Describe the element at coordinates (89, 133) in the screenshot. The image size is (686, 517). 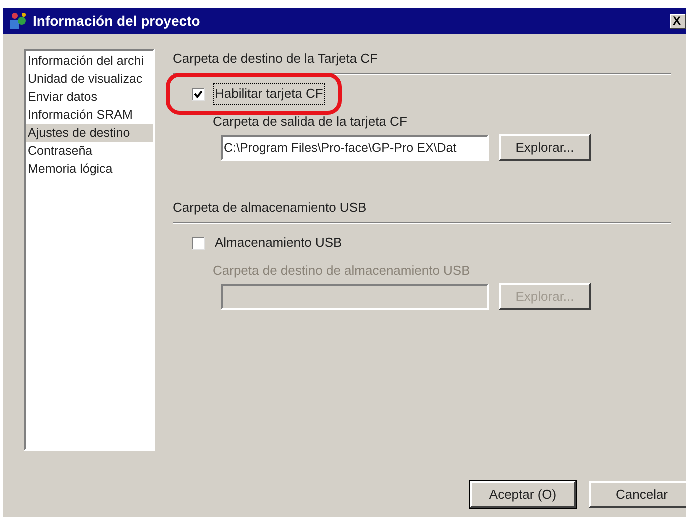
I see `list-item: Ajustes de destino` at that location.